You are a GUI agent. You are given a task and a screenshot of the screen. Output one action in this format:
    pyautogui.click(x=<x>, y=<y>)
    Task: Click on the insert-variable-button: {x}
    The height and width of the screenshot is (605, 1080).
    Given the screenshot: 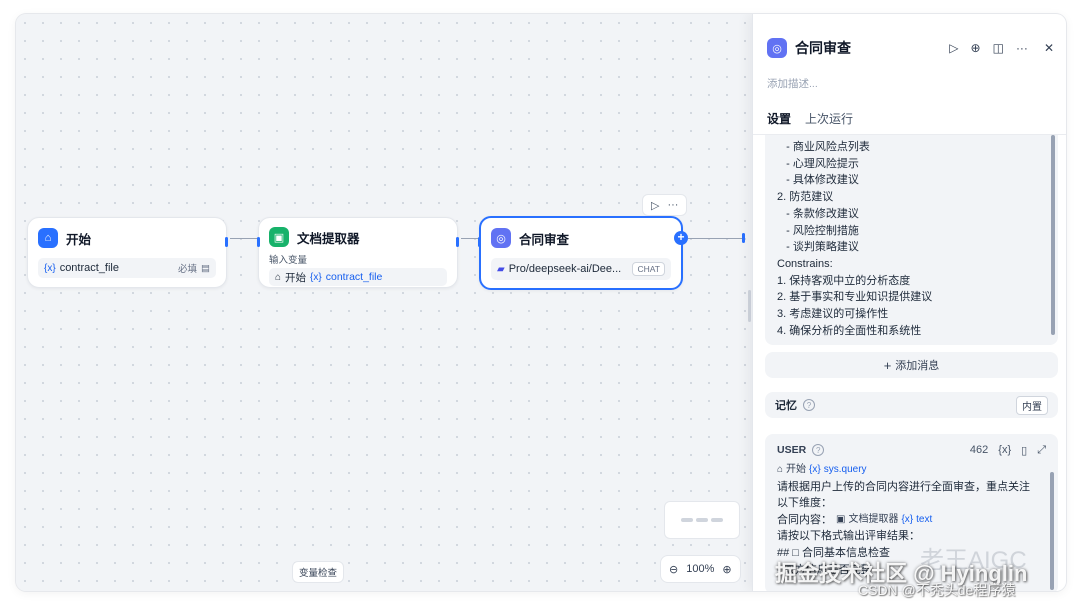 What is the action you would take?
    pyautogui.click(x=1004, y=450)
    